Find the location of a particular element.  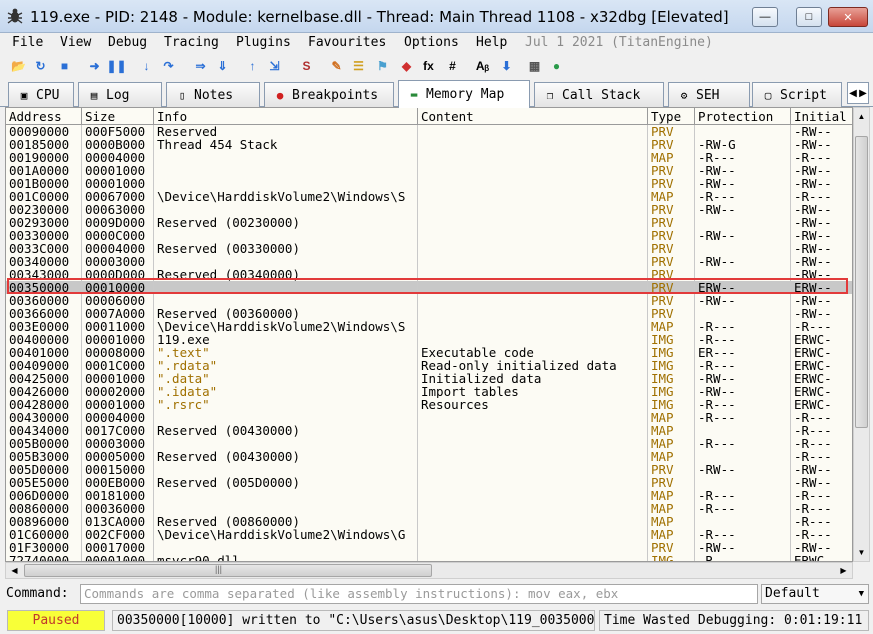

column-header-size: Size is located at coordinates (118, 116).